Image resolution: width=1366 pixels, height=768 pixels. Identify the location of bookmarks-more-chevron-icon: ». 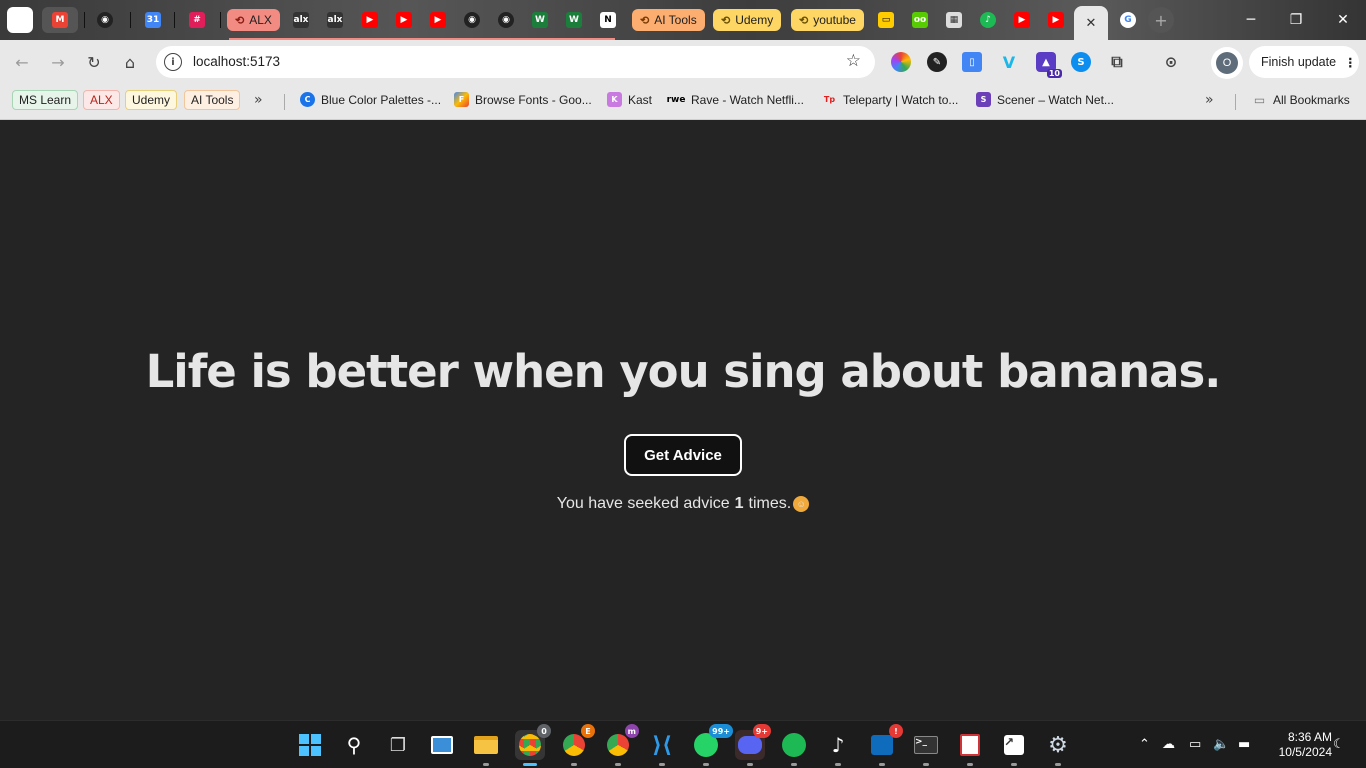
(1209, 100).